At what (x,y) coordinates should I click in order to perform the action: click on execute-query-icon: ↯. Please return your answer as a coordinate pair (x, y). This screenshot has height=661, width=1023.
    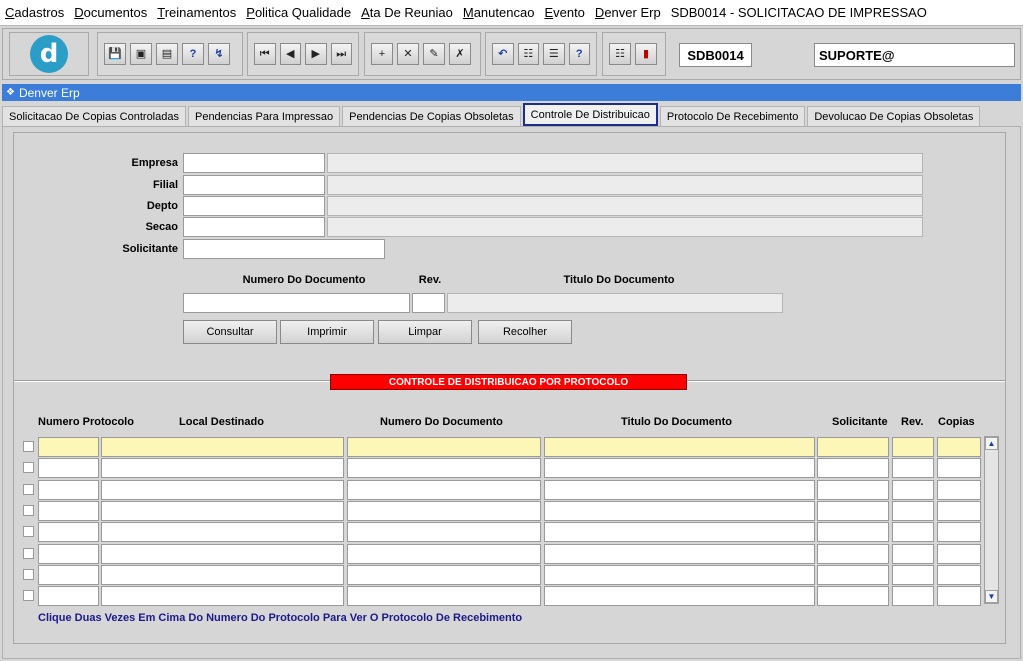
    Looking at the image, I should click on (219, 54).